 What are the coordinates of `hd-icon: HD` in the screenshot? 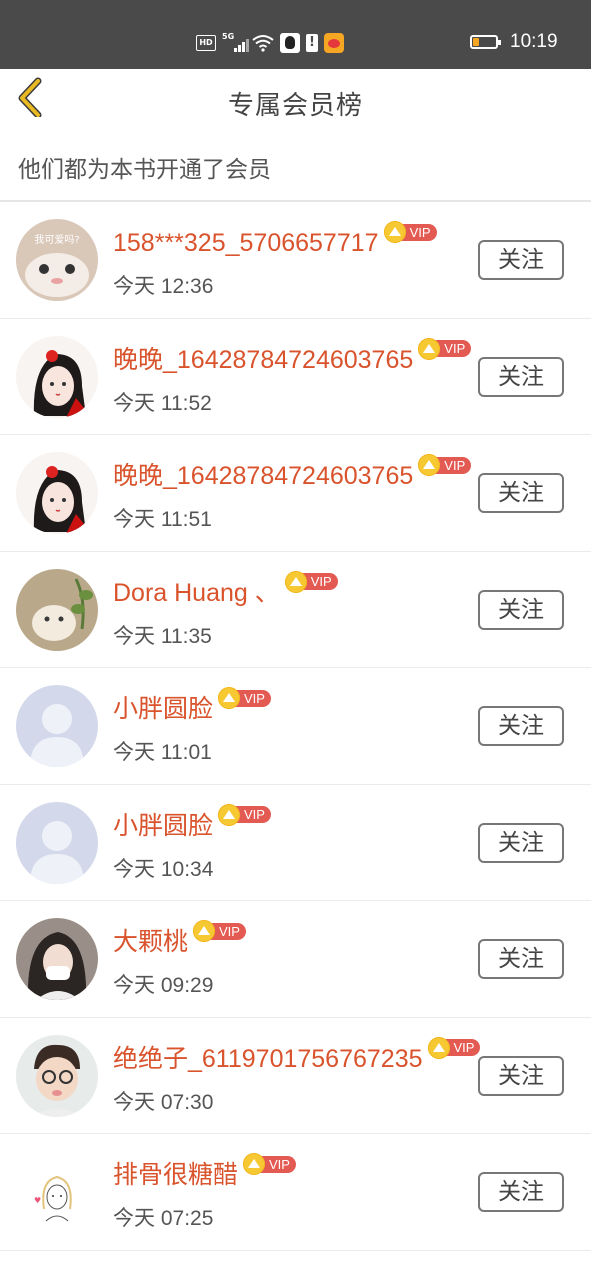 It's located at (206, 43).